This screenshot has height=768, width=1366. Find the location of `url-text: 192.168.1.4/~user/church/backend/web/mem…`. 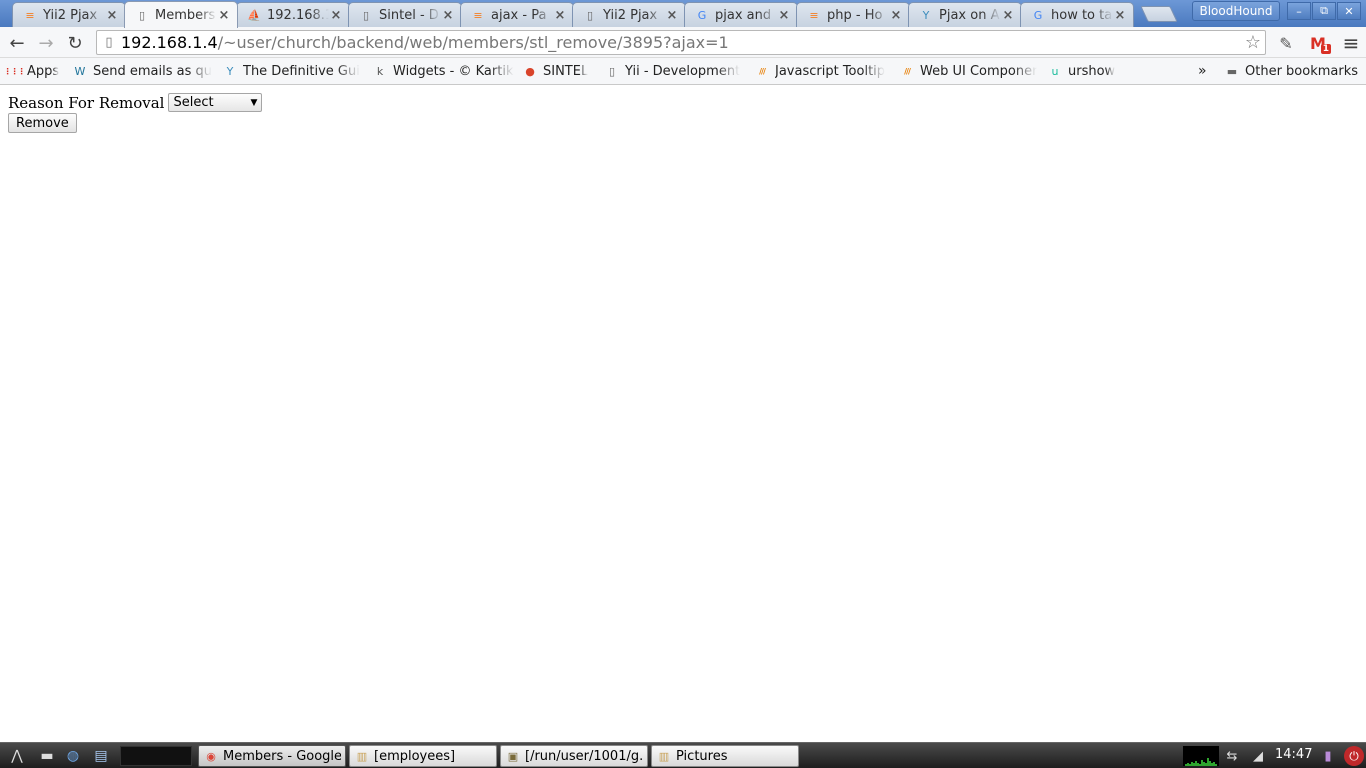

url-text: 192.168.1.4/~user/church/backend/web/mem… is located at coordinates (425, 42).